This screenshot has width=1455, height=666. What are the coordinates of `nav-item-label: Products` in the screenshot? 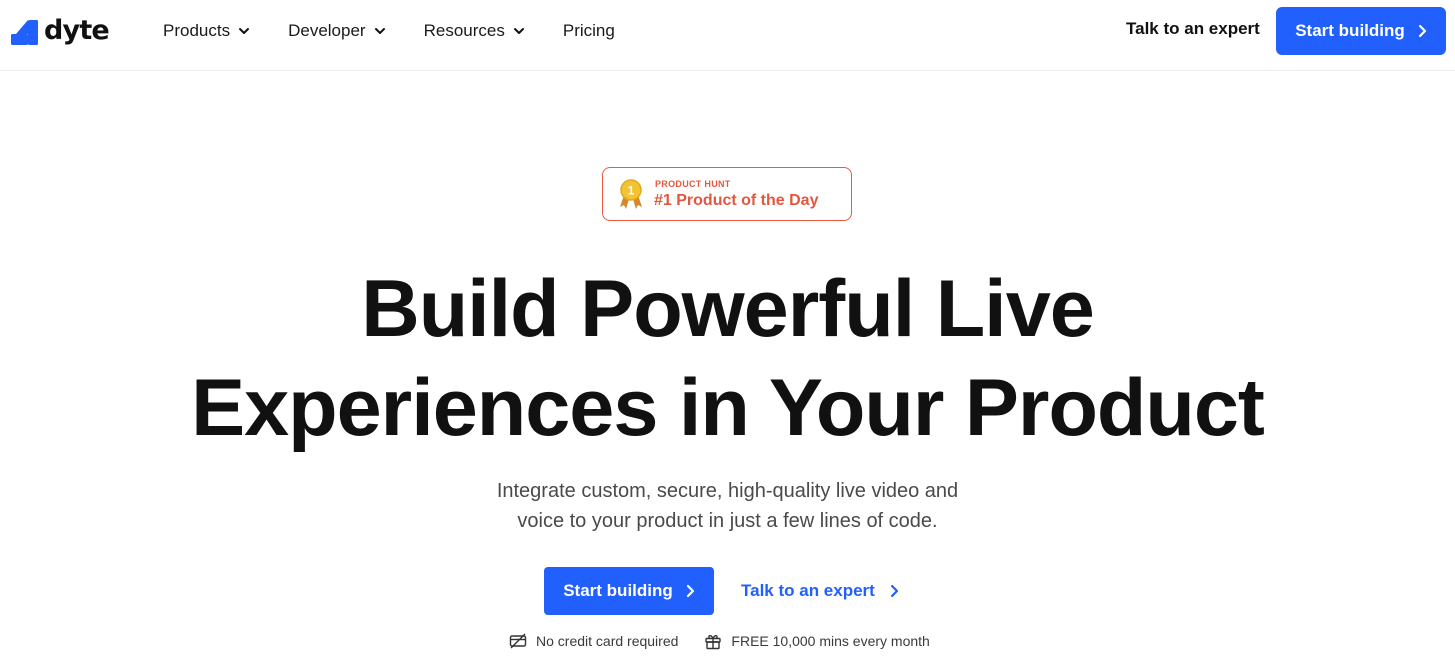 It's located at (197, 30).